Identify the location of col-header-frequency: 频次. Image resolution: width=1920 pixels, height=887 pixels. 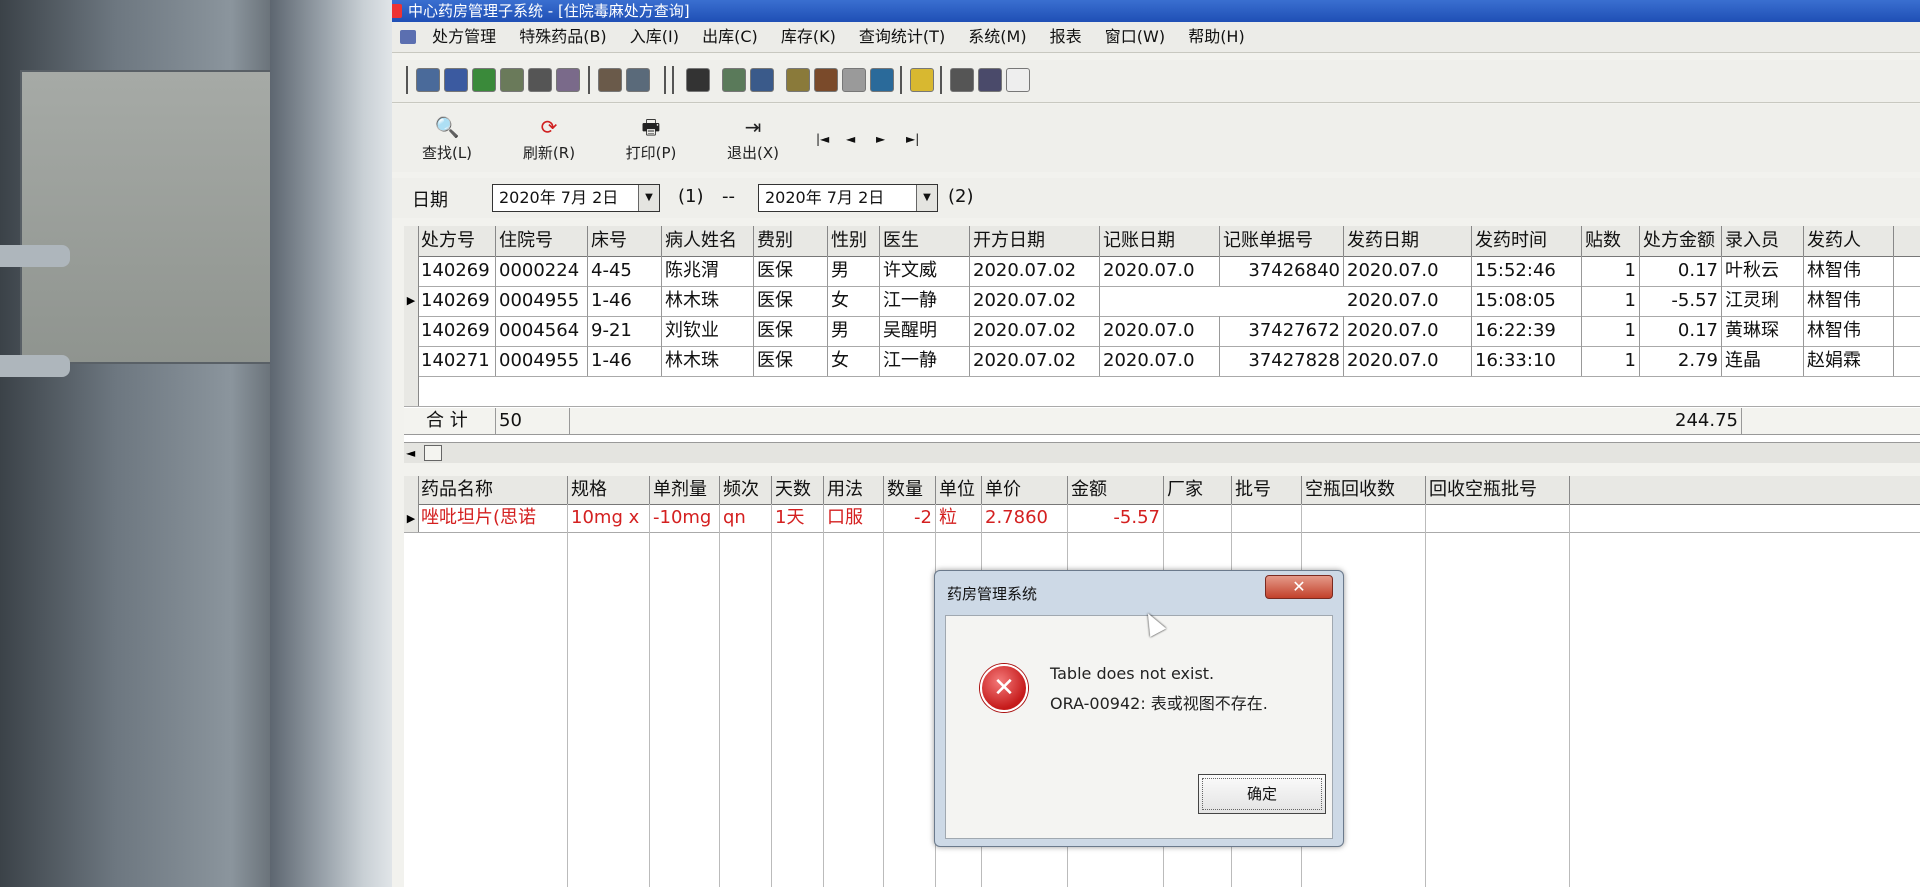
(746, 490).